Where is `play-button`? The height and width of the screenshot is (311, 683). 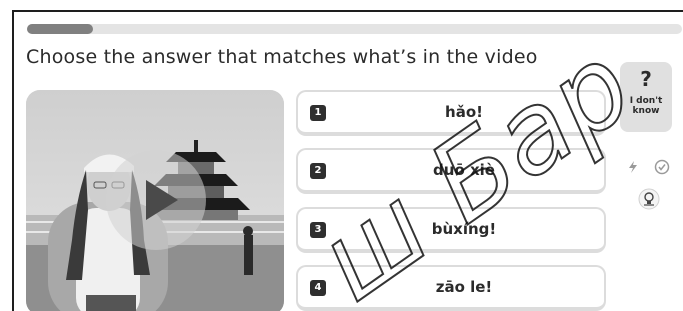 play-button is located at coordinates (156, 200).